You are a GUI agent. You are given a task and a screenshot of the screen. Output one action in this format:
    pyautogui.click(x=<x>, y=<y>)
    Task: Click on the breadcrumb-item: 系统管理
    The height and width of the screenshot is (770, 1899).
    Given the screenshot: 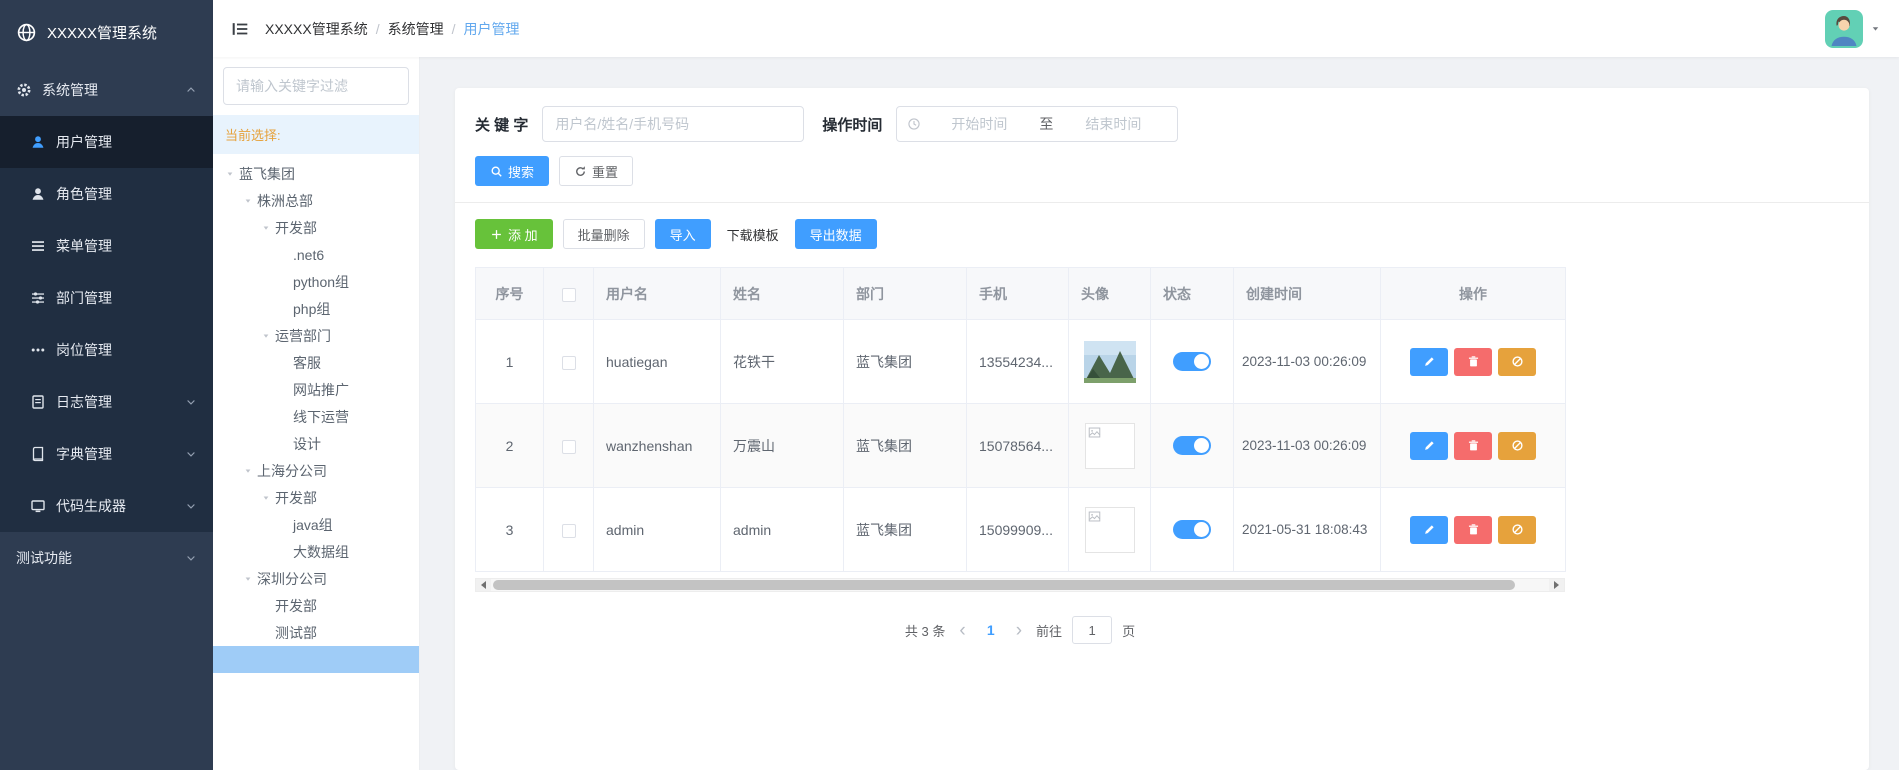 What is the action you would take?
    pyautogui.click(x=416, y=29)
    